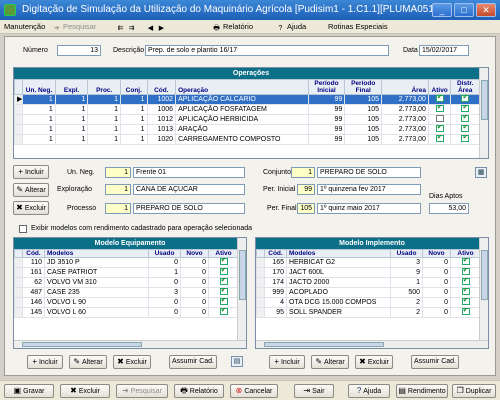 This screenshot has height=400, width=500. Describe the element at coordinates (126, 262) in the screenshot. I see `equipamento-row: 110 JD 3510 P00` at that location.